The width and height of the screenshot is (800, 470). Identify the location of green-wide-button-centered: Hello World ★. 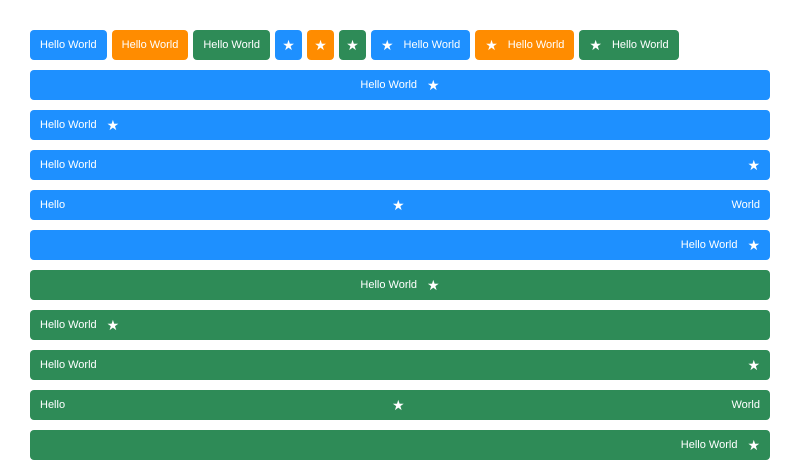
(400, 285).